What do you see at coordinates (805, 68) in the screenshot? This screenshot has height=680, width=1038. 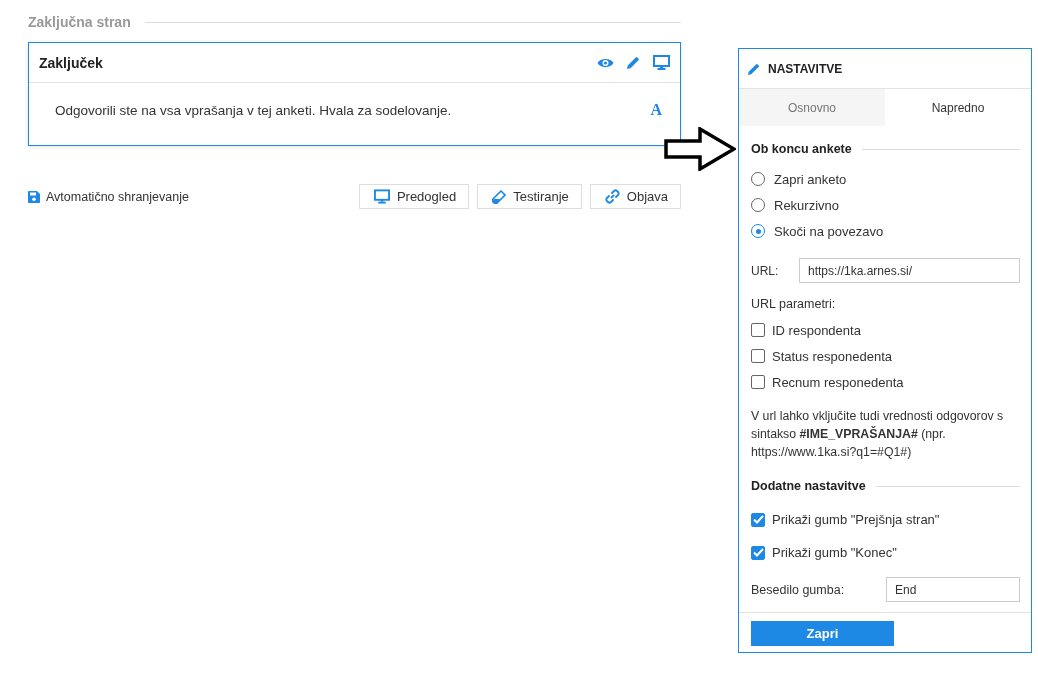 I see `panel-title: NASTAVITVE` at bounding box center [805, 68].